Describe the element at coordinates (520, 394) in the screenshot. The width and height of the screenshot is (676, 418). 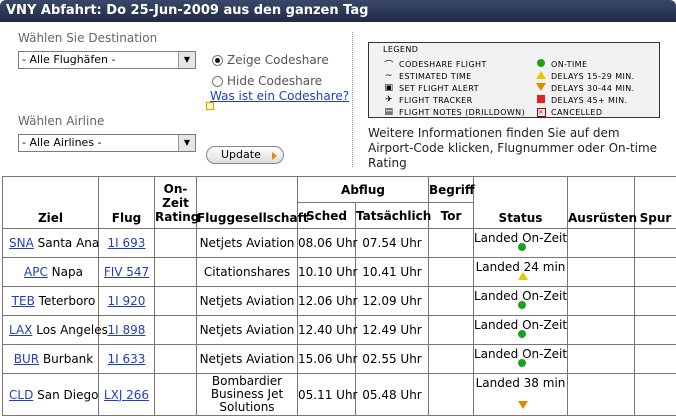
I see `status-cell: Landed 38 min` at that location.